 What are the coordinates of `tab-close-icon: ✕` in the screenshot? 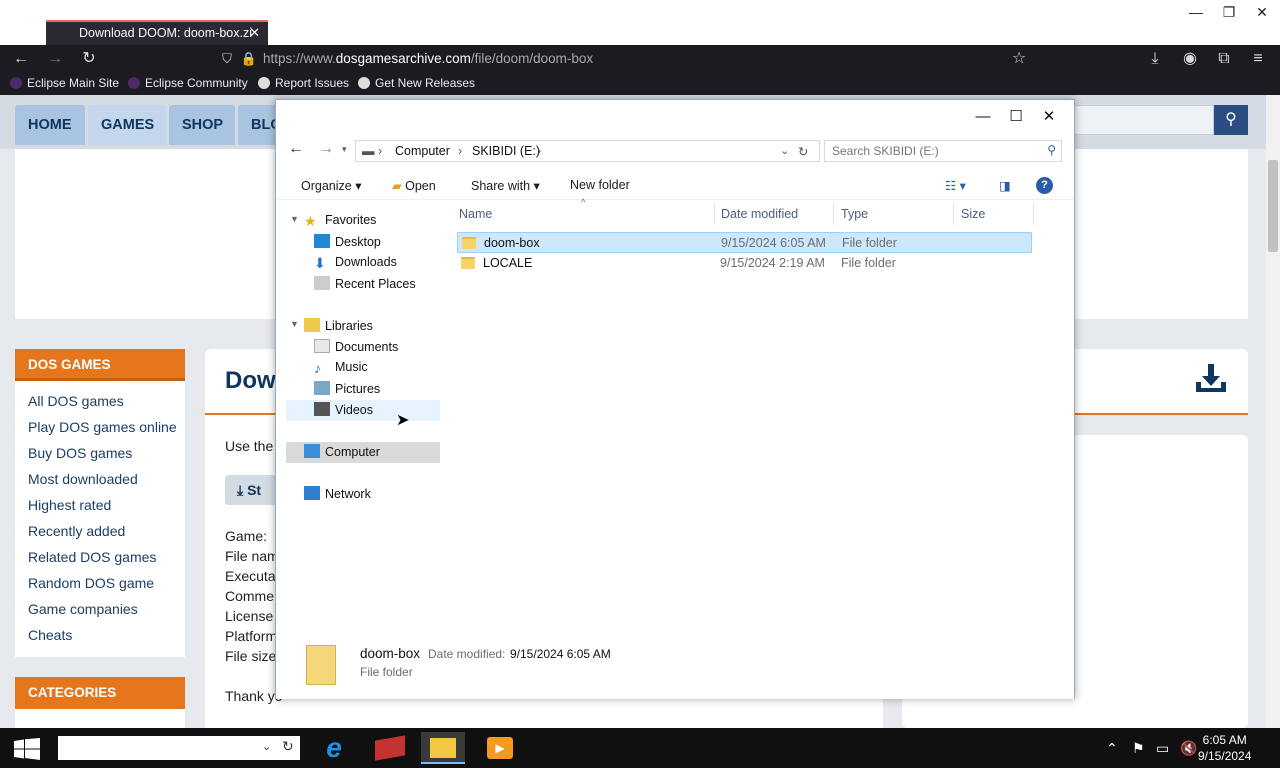 It's located at (254, 33).